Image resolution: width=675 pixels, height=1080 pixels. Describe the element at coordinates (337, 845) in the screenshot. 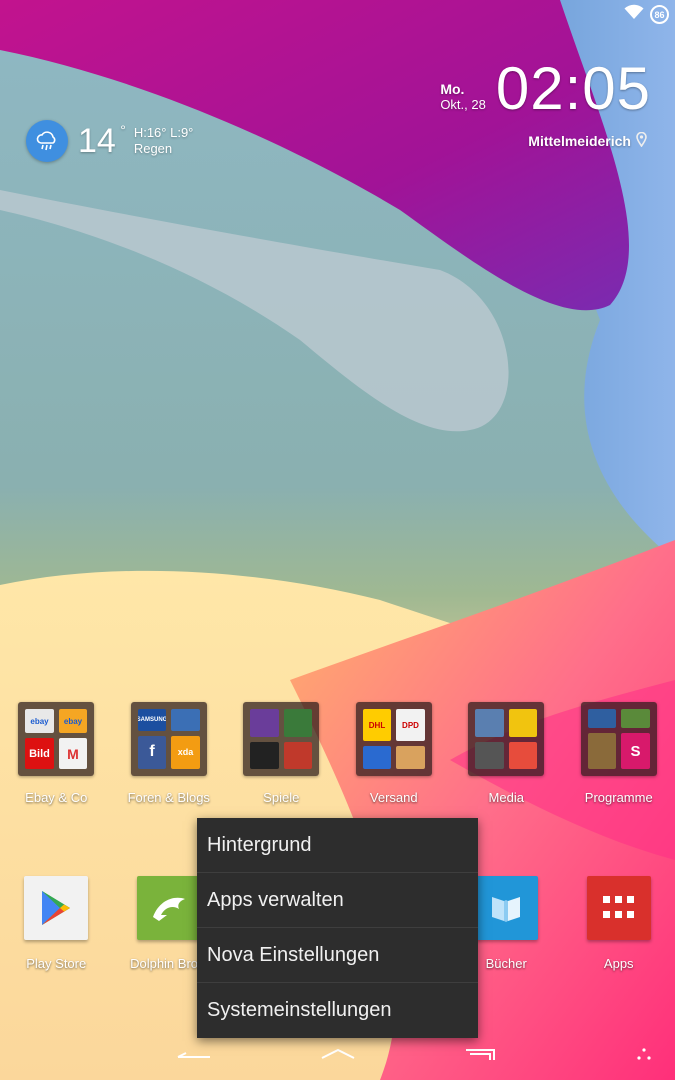

I see `menu-item-hintergrund: Hintergrund` at that location.